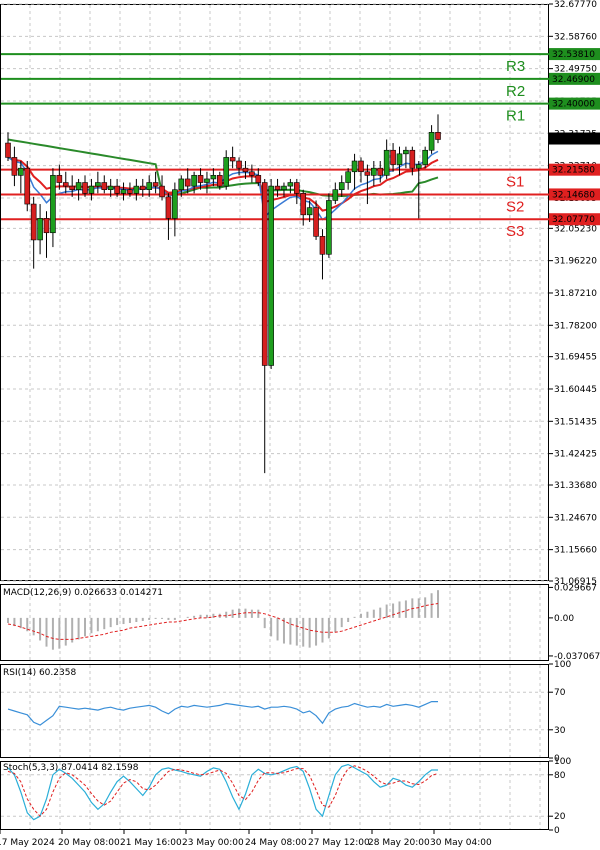  Describe the element at coordinates (560, 776) in the screenshot. I see `stoch-tick-label: 80` at that location.